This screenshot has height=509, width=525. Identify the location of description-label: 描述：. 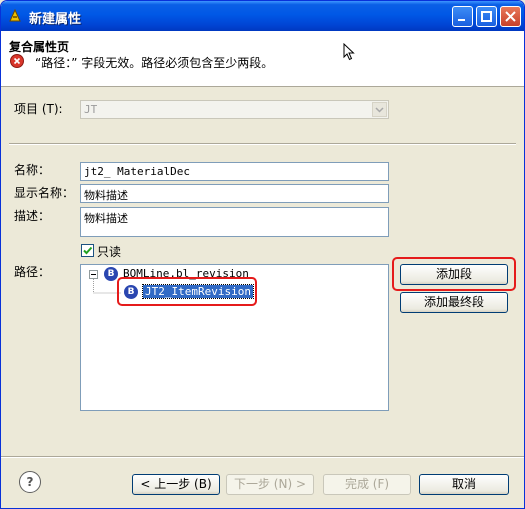
(32, 216).